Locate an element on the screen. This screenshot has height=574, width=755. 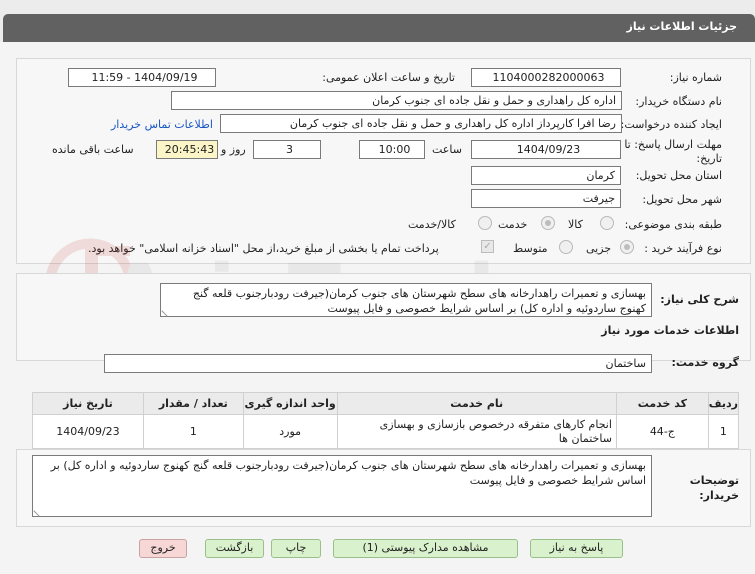
time-left-field: 20:45:43 is located at coordinates (187, 149).